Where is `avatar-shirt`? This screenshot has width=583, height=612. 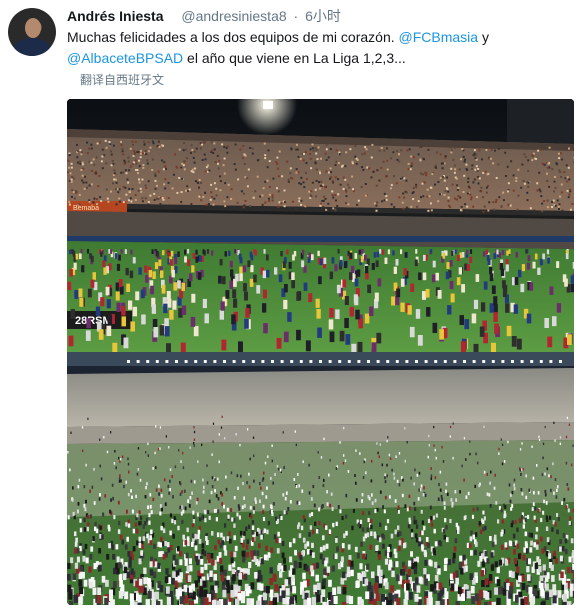
avatar-shirt is located at coordinates (32, 47).